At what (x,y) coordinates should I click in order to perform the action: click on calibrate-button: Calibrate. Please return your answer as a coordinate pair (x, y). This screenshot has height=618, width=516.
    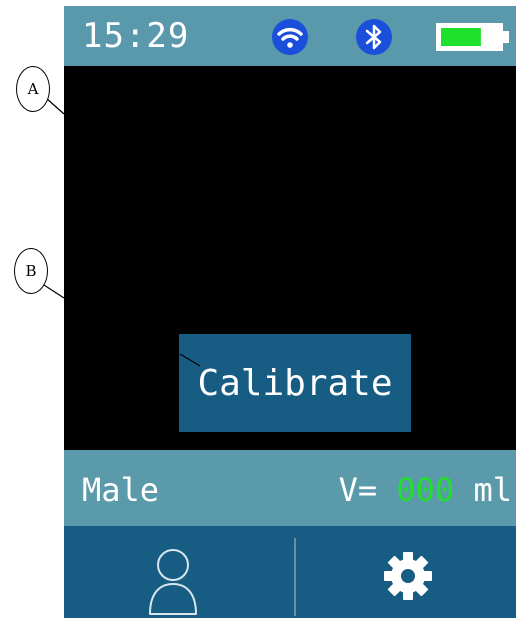
    Looking at the image, I should click on (295, 383).